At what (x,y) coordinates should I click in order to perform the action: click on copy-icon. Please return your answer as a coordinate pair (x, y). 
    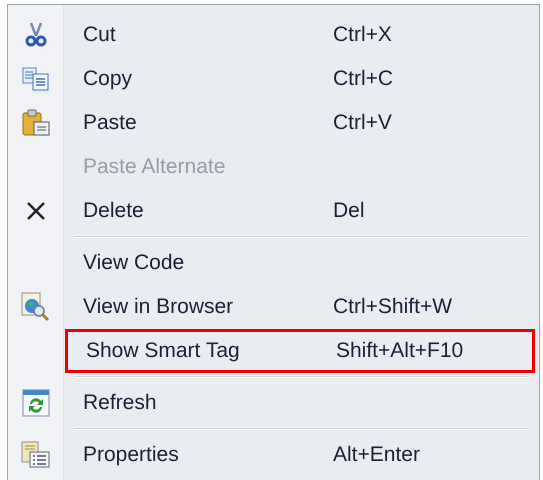
    Looking at the image, I should click on (36, 79).